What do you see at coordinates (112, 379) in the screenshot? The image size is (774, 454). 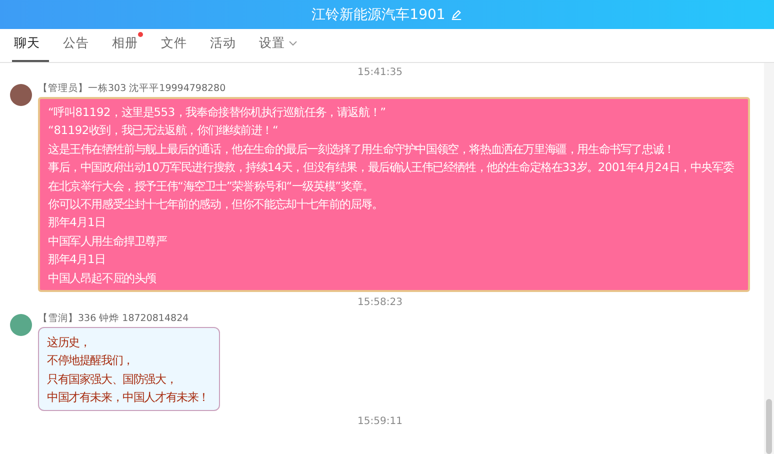 I see `message-text: 只有国家强大、国防强大，` at bounding box center [112, 379].